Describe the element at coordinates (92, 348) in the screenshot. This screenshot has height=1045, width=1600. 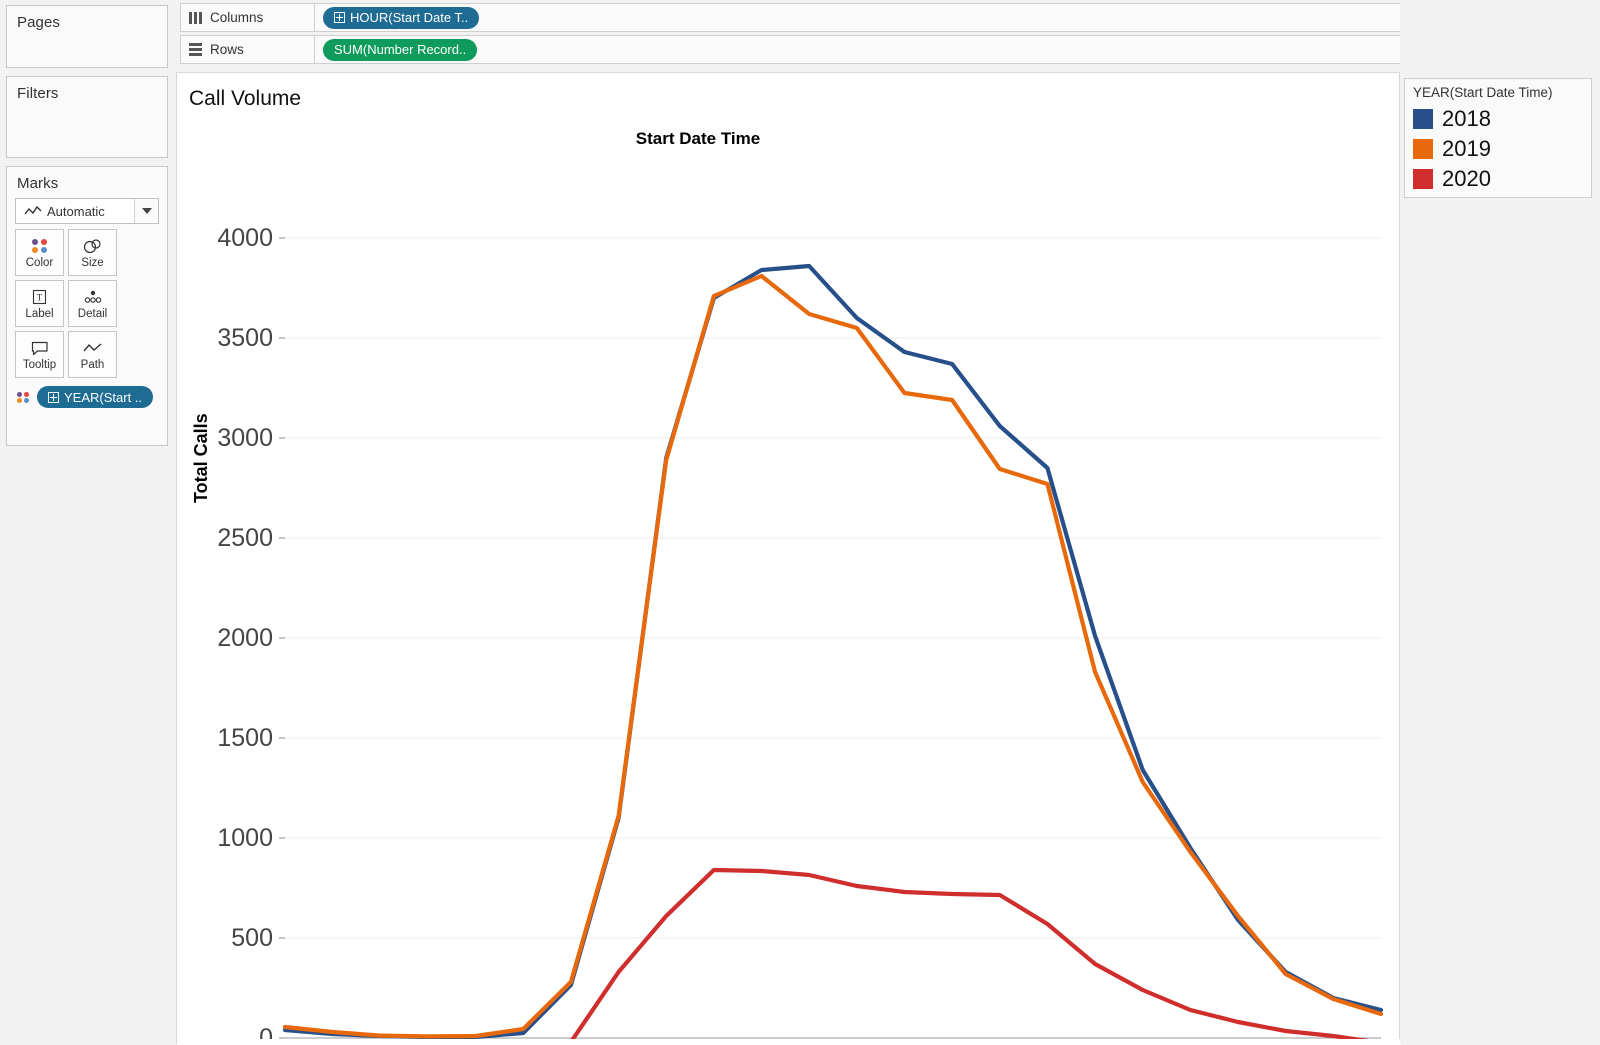
I see `path-line-icon` at that location.